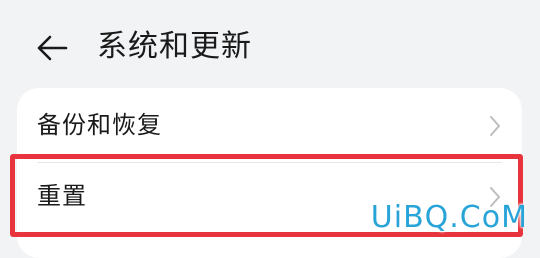 The image size is (540, 258). What do you see at coordinates (62, 196) in the screenshot?
I see `settings-item-label: 重置` at bounding box center [62, 196].